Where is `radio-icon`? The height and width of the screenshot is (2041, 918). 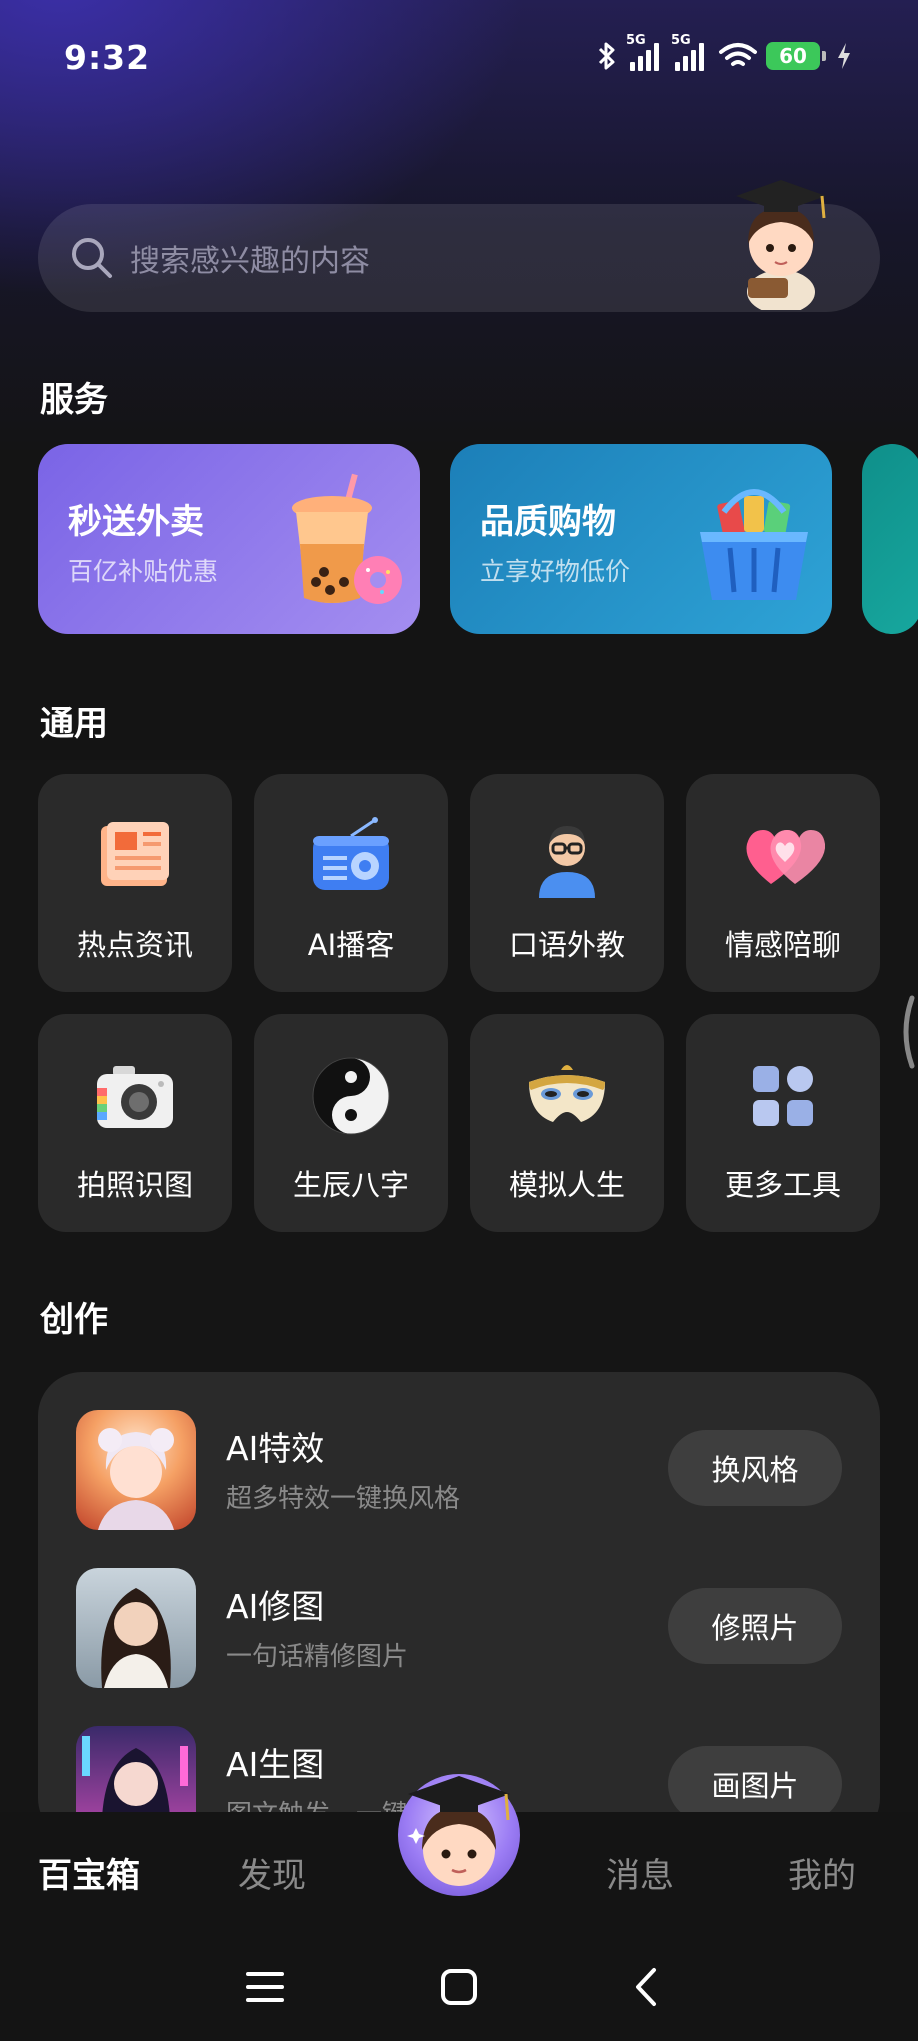
radio-icon is located at coordinates (351, 853).